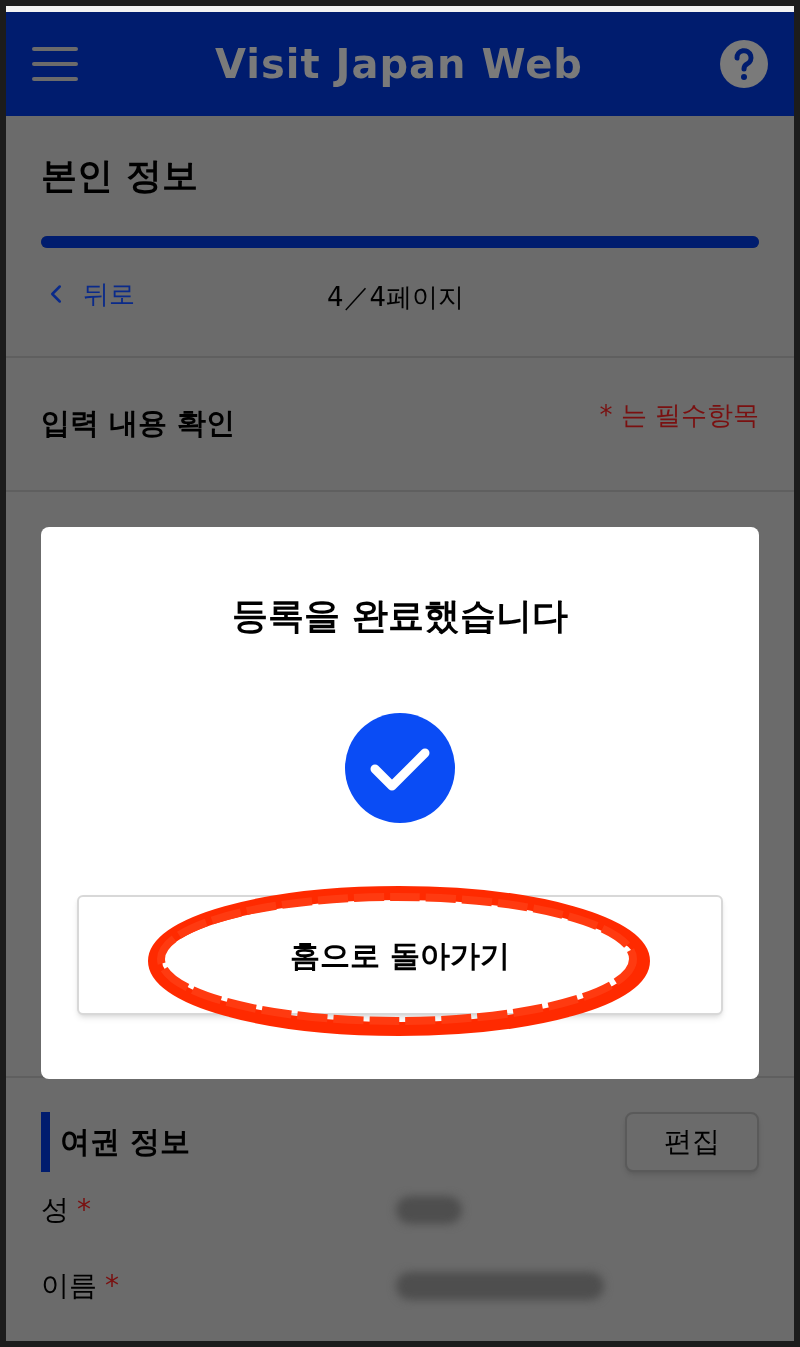 The width and height of the screenshot is (800, 1347). What do you see at coordinates (69, 1286) in the screenshot?
I see `field-label: 이름` at bounding box center [69, 1286].